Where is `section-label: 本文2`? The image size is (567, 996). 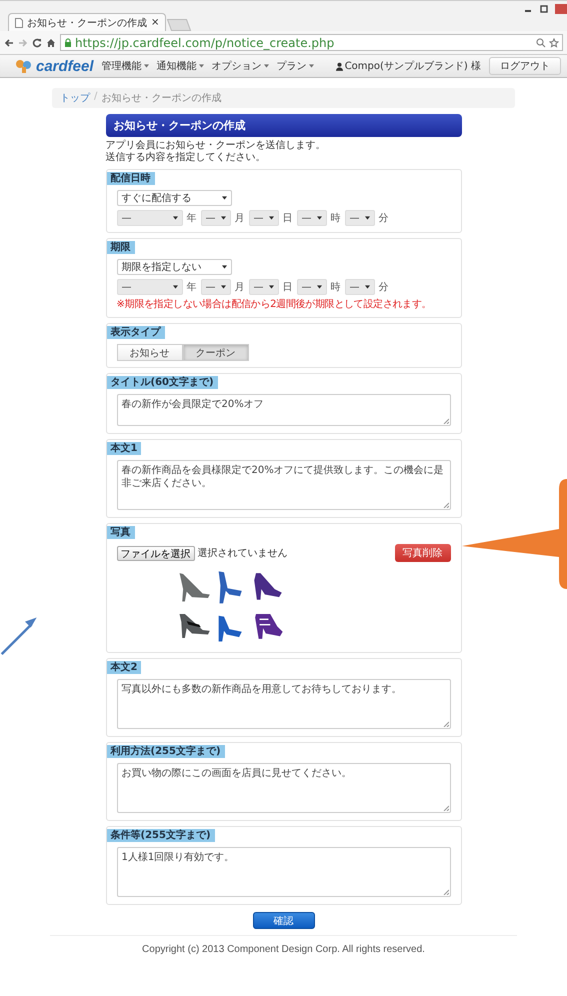 section-label: 本文2 is located at coordinates (124, 667).